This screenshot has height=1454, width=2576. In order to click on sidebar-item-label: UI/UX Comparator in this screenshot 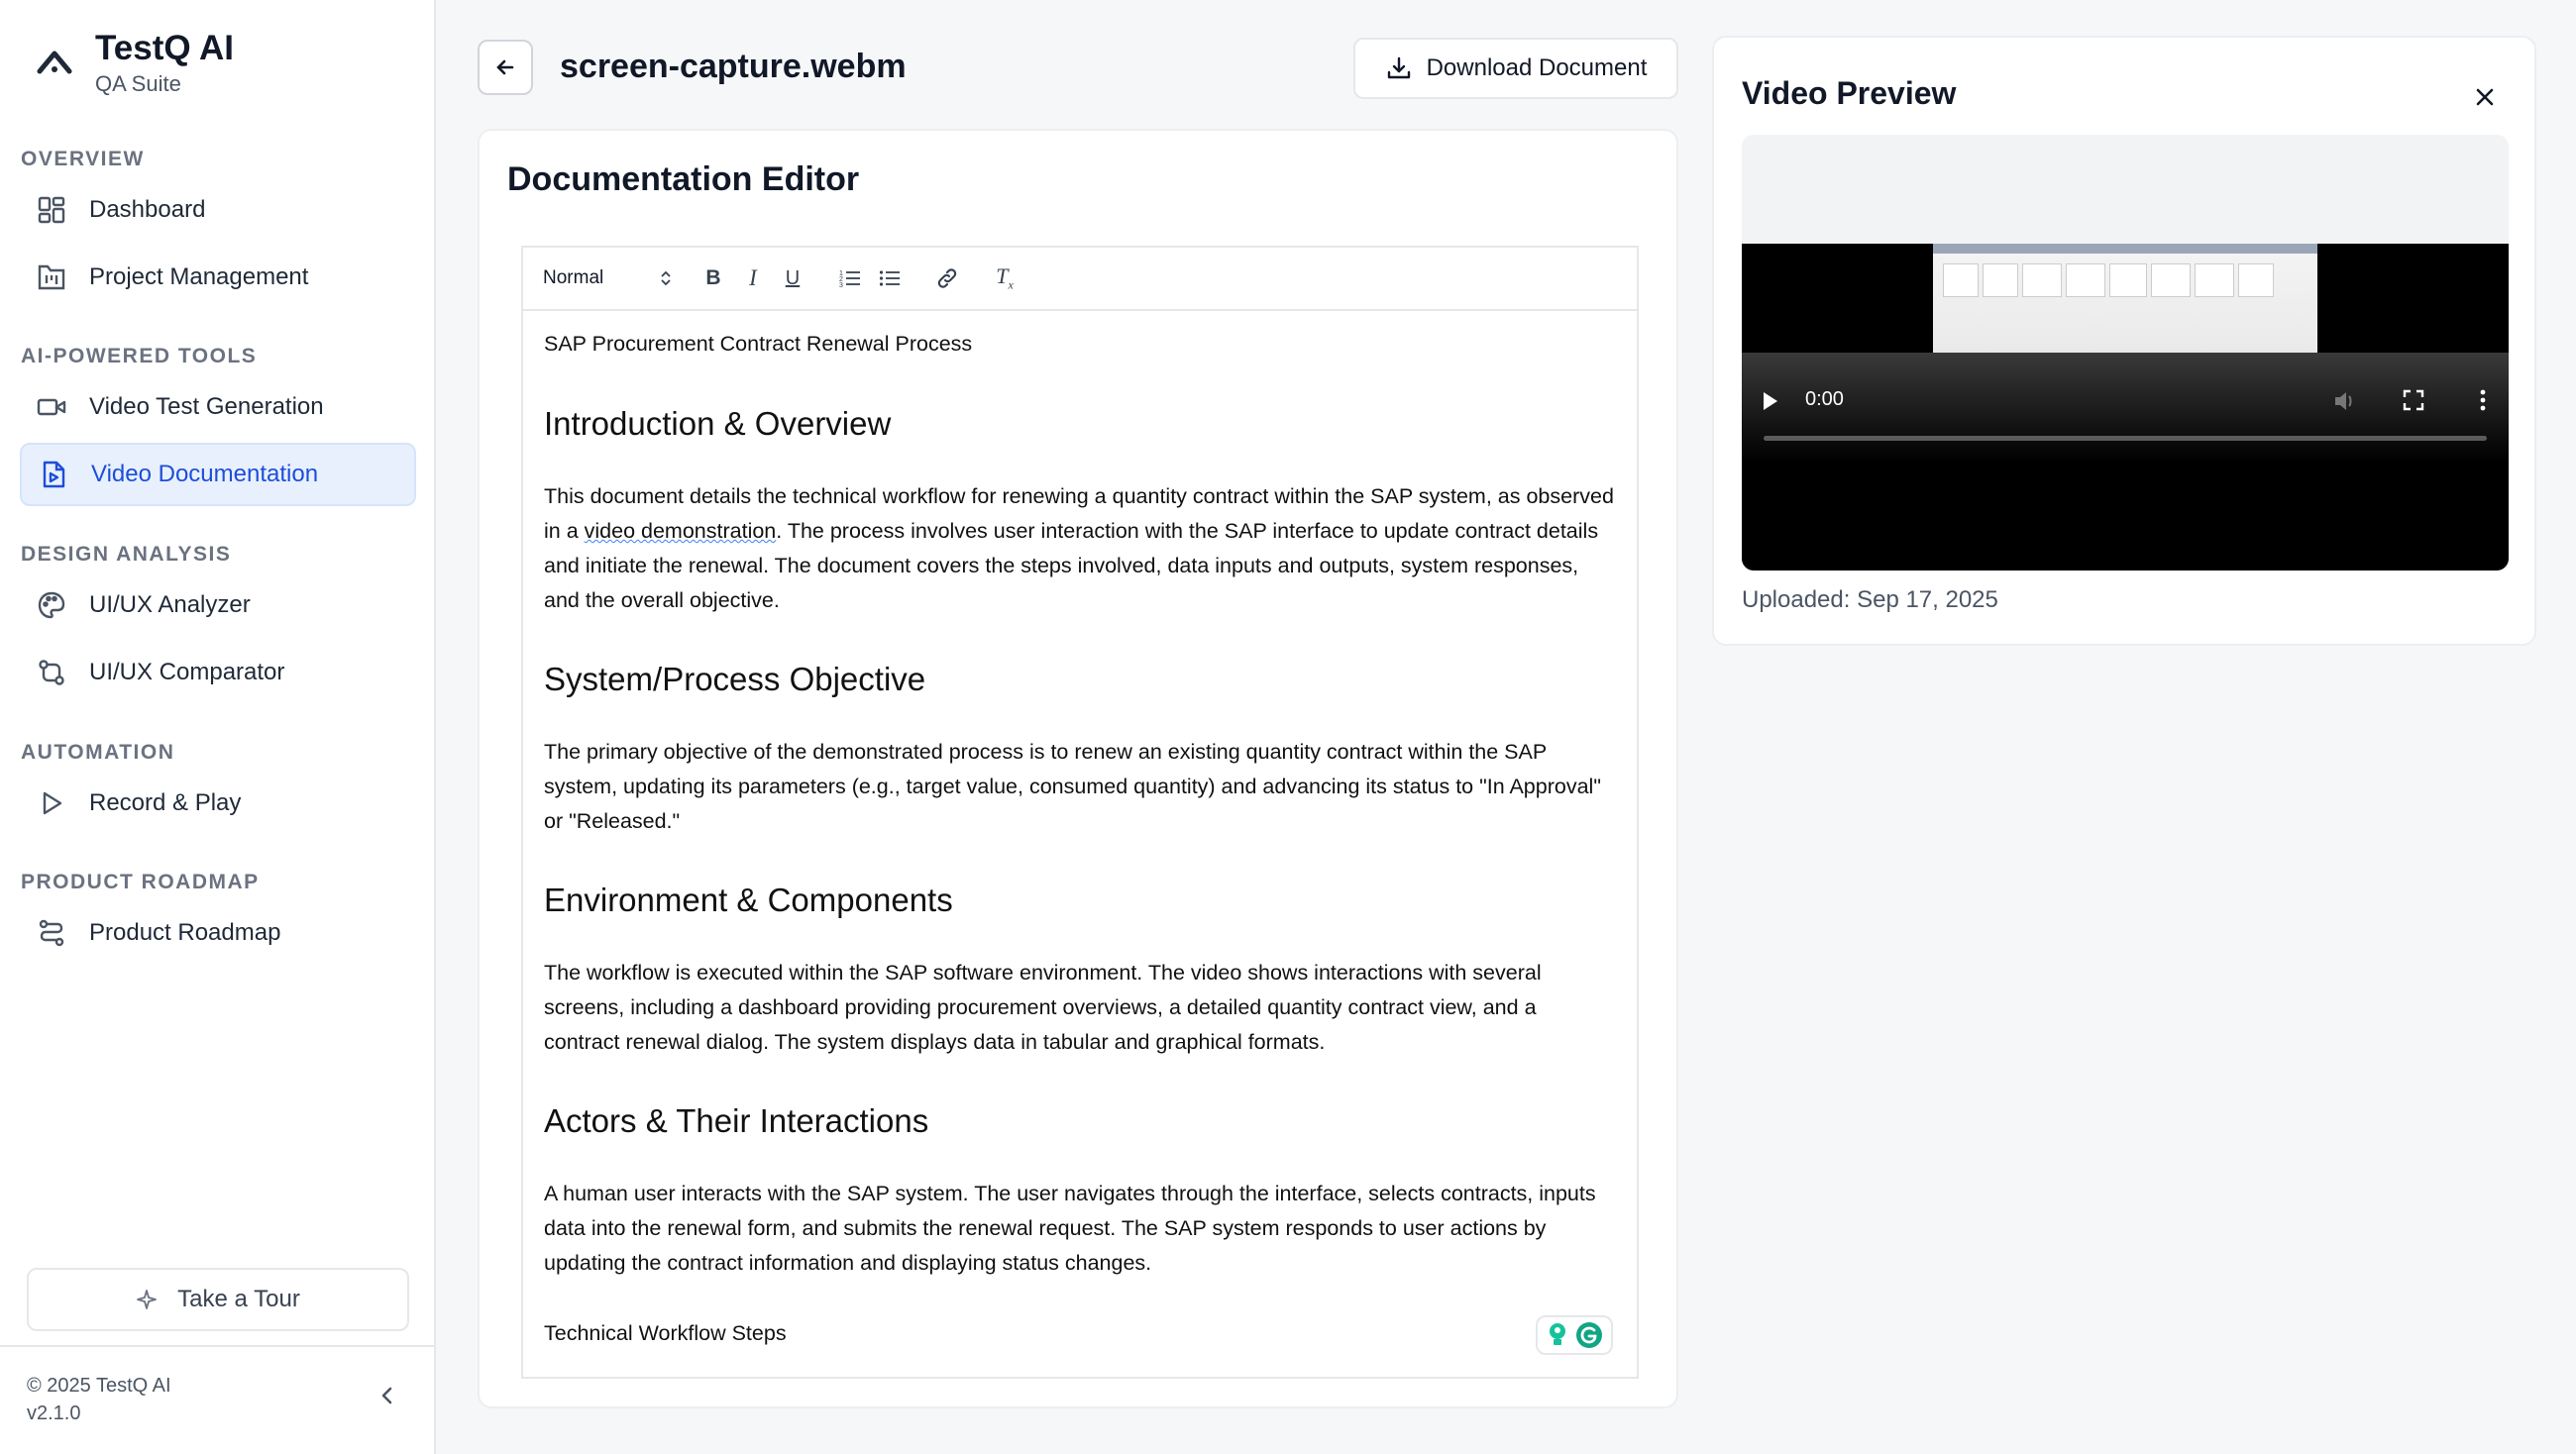, I will do `click(187, 672)`.